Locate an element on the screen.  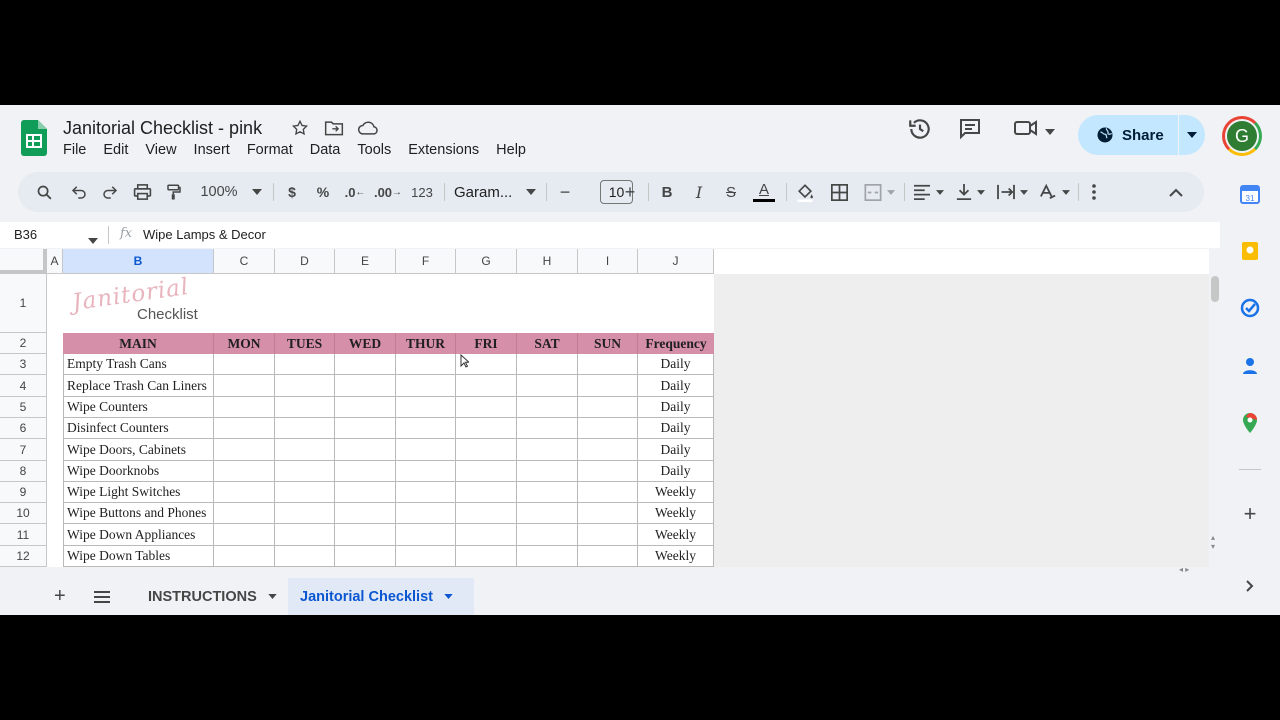
more-formats-button: 123 is located at coordinates (422, 192).